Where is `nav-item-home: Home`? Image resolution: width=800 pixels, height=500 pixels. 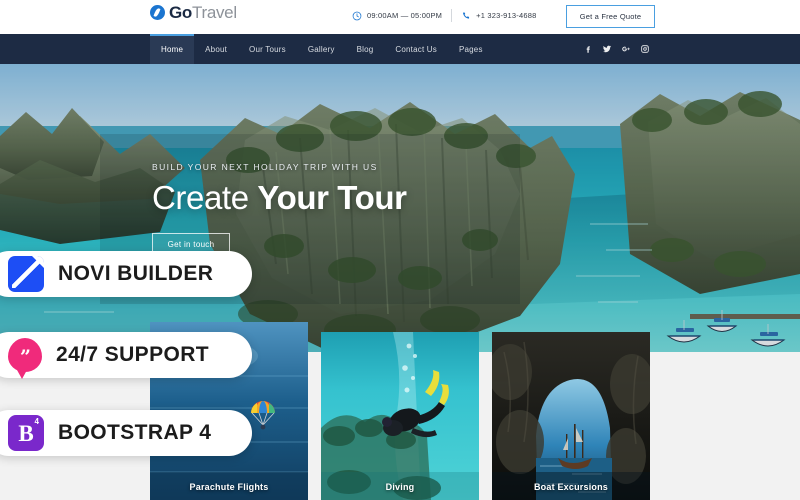 nav-item-home: Home is located at coordinates (172, 49).